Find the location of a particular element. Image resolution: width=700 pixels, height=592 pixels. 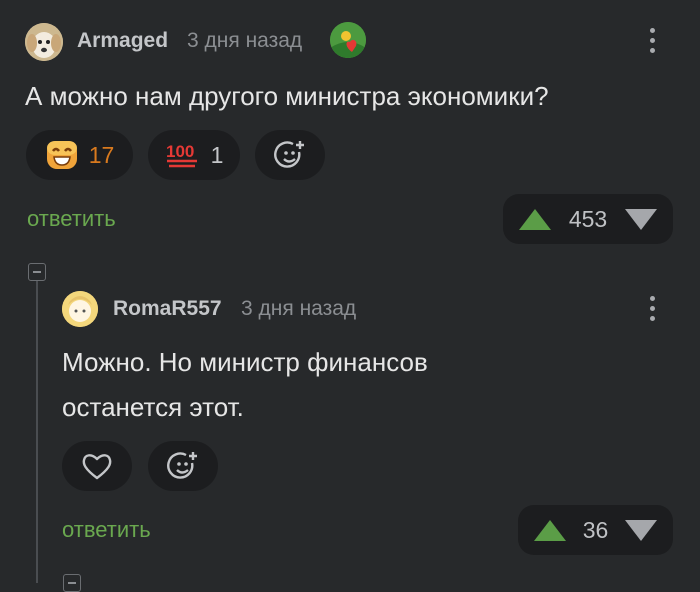

smiling-face-icon is located at coordinates (61, 155).